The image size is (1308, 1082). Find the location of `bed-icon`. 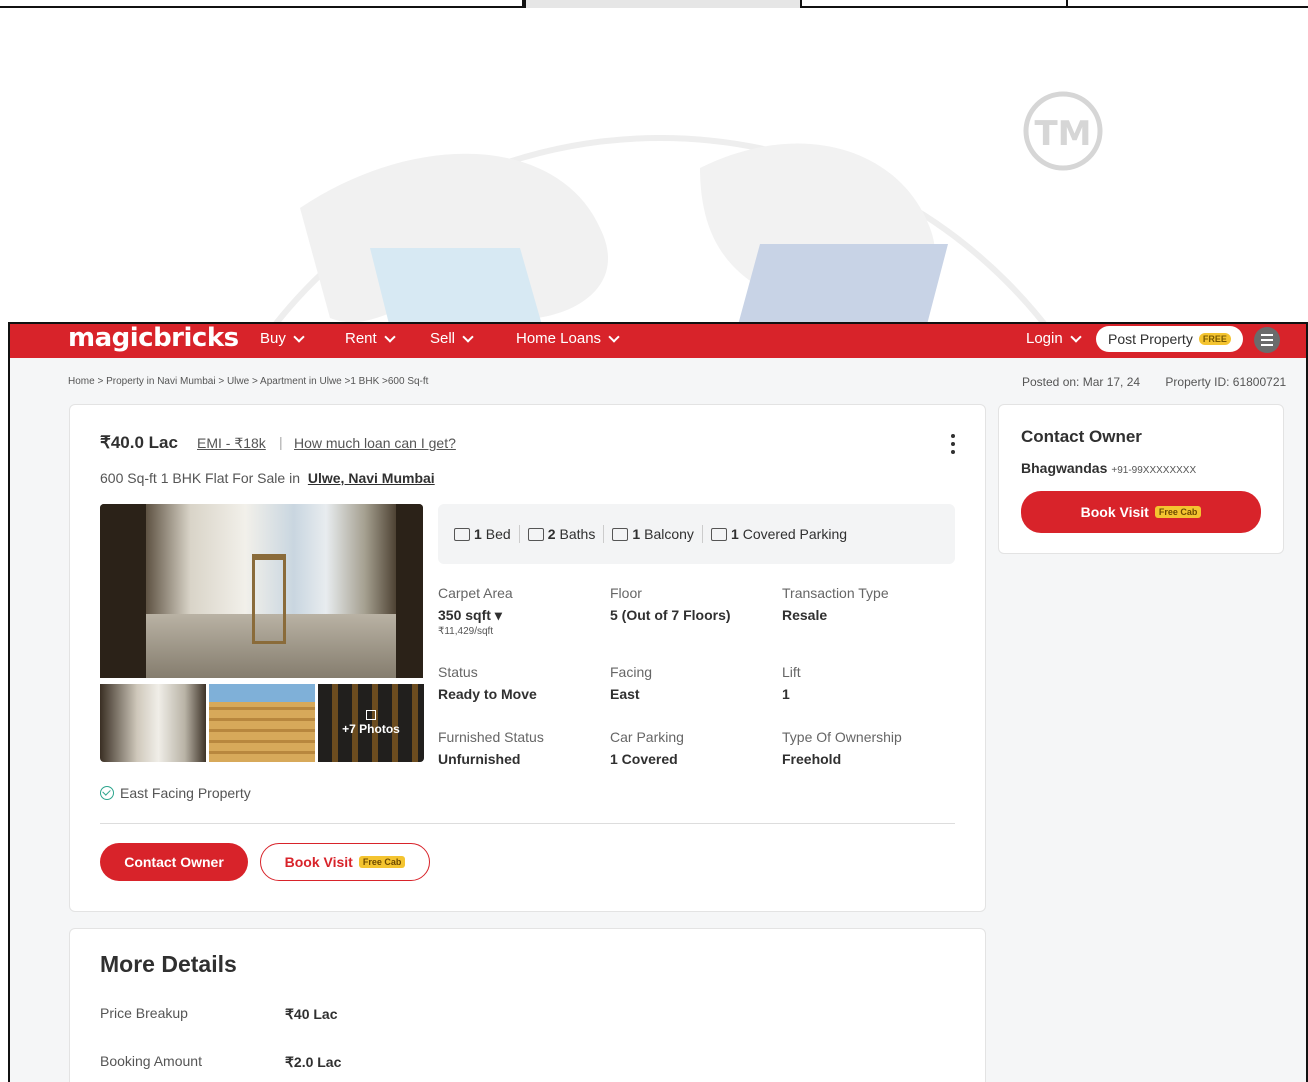

bed-icon is located at coordinates (462, 534).